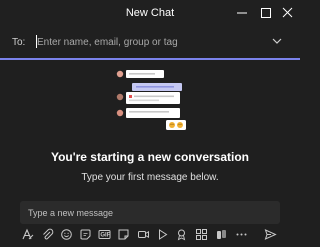 The width and height of the screenshot is (320, 247). What do you see at coordinates (150, 59) in the screenshot?
I see `recipient-underline` at bounding box center [150, 59].